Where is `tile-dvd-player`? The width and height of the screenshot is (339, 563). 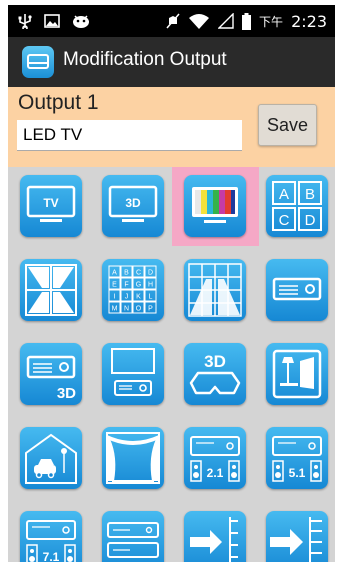
tile-dvd-player is located at coordinates (133, 536).